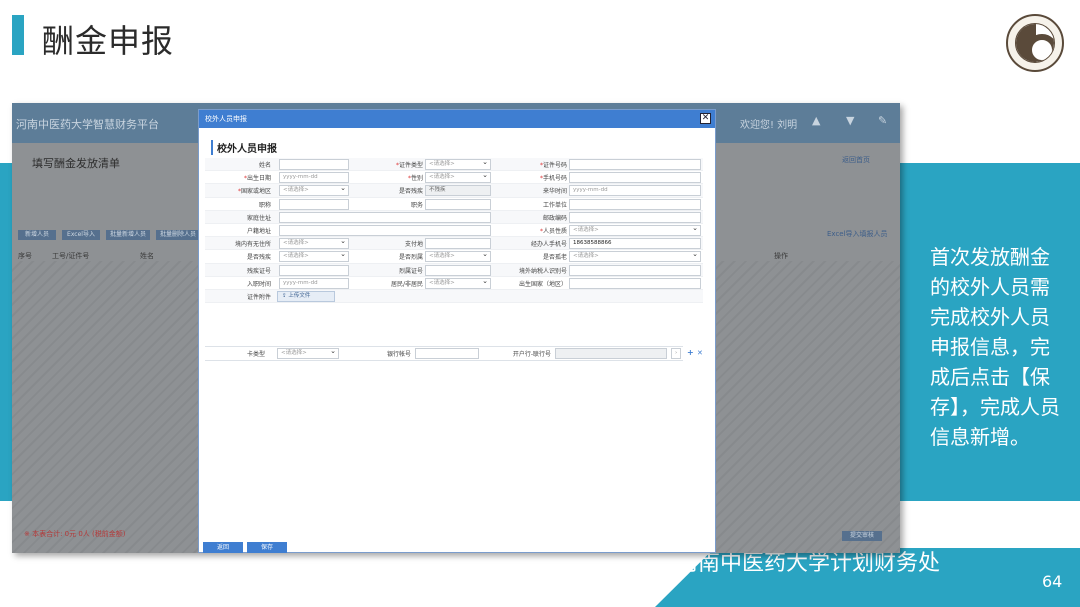 This screenshot has height=607, width=1080. I want to click on form-row: 户籍地址 *人员性质 <请选择>, so click(454, 231).